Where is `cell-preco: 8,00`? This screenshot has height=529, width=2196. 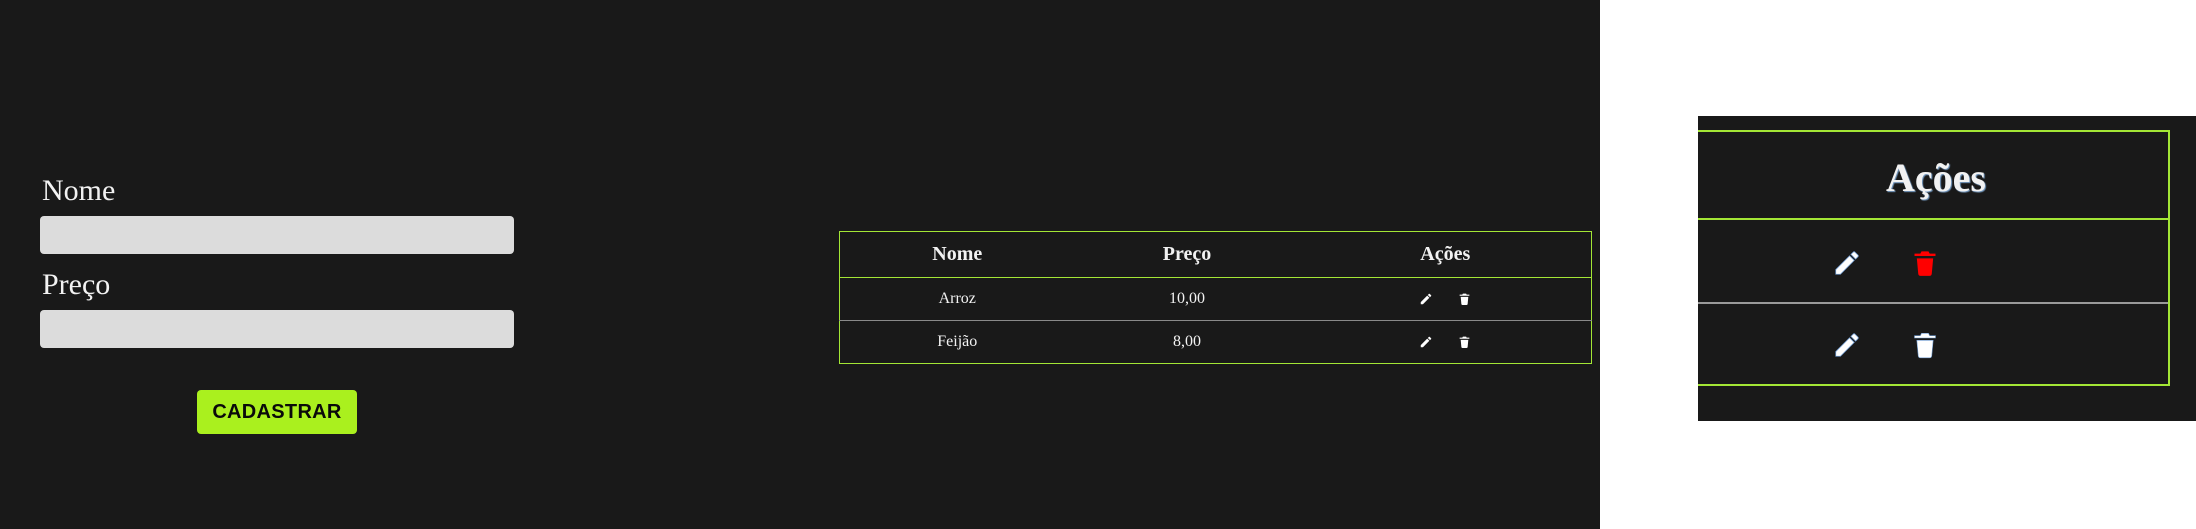 cell-preco: 8,00 is located at coordinates (1187, 341).